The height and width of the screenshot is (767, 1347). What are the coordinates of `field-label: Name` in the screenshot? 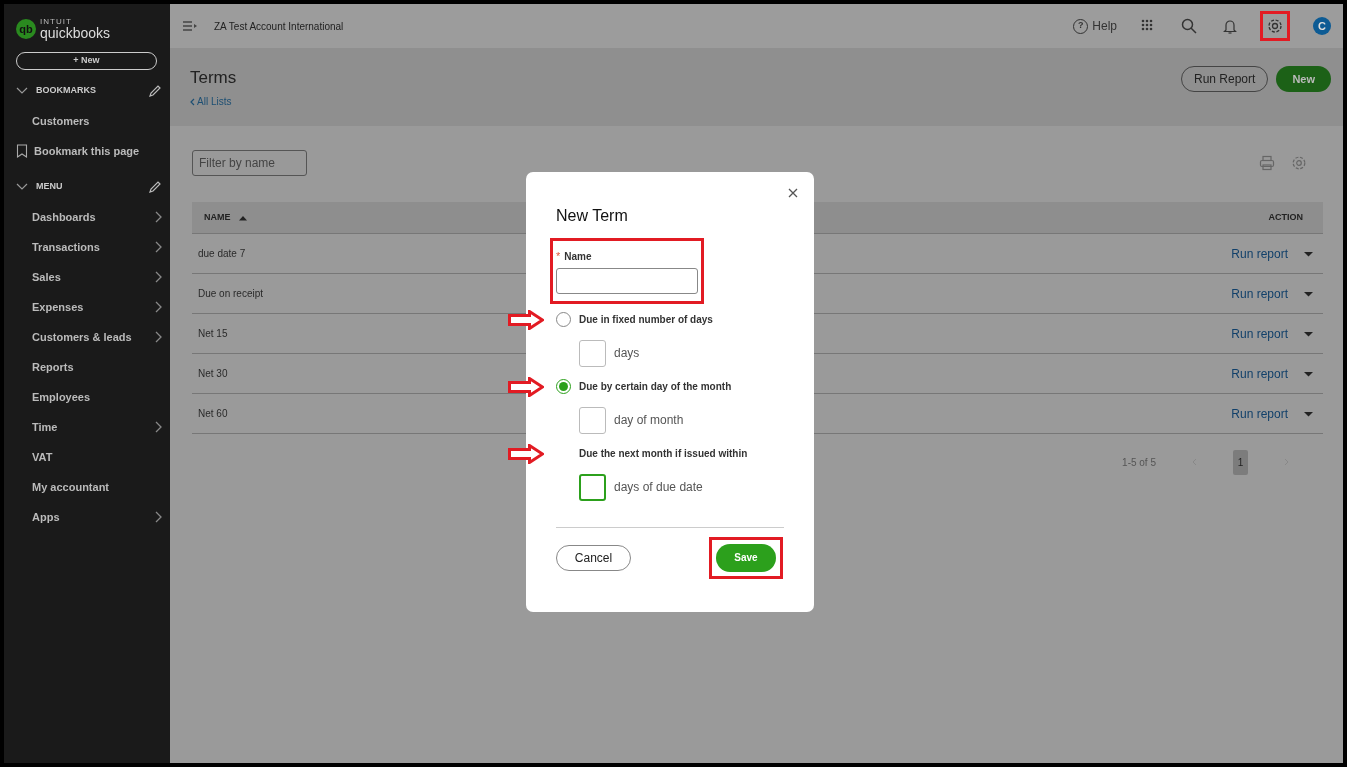 It's located at (578, 256).